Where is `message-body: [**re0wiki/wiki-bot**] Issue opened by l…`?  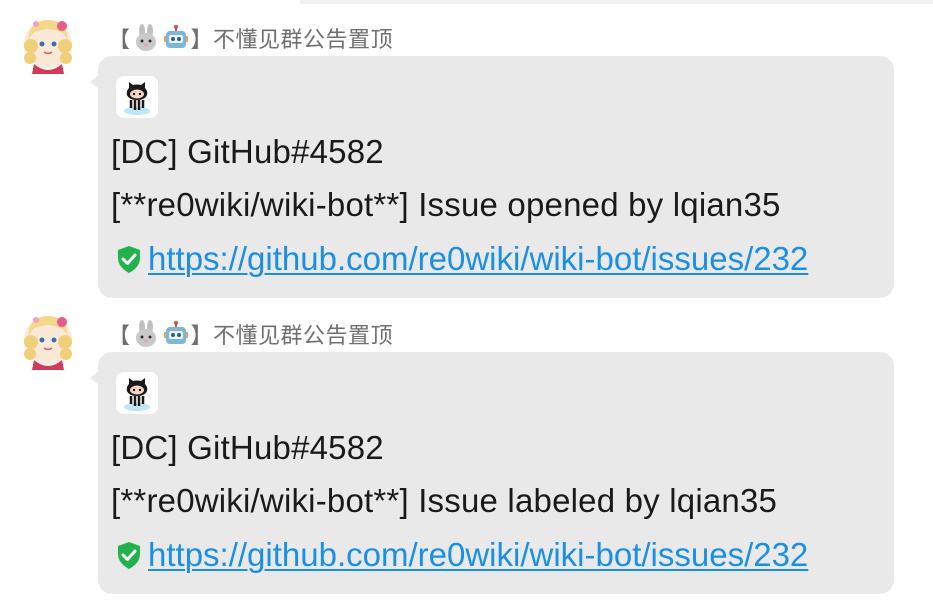 message-body: [**re0wiki/wiki-bot**] Issue opened by l… is located at coordinates (446, 204).